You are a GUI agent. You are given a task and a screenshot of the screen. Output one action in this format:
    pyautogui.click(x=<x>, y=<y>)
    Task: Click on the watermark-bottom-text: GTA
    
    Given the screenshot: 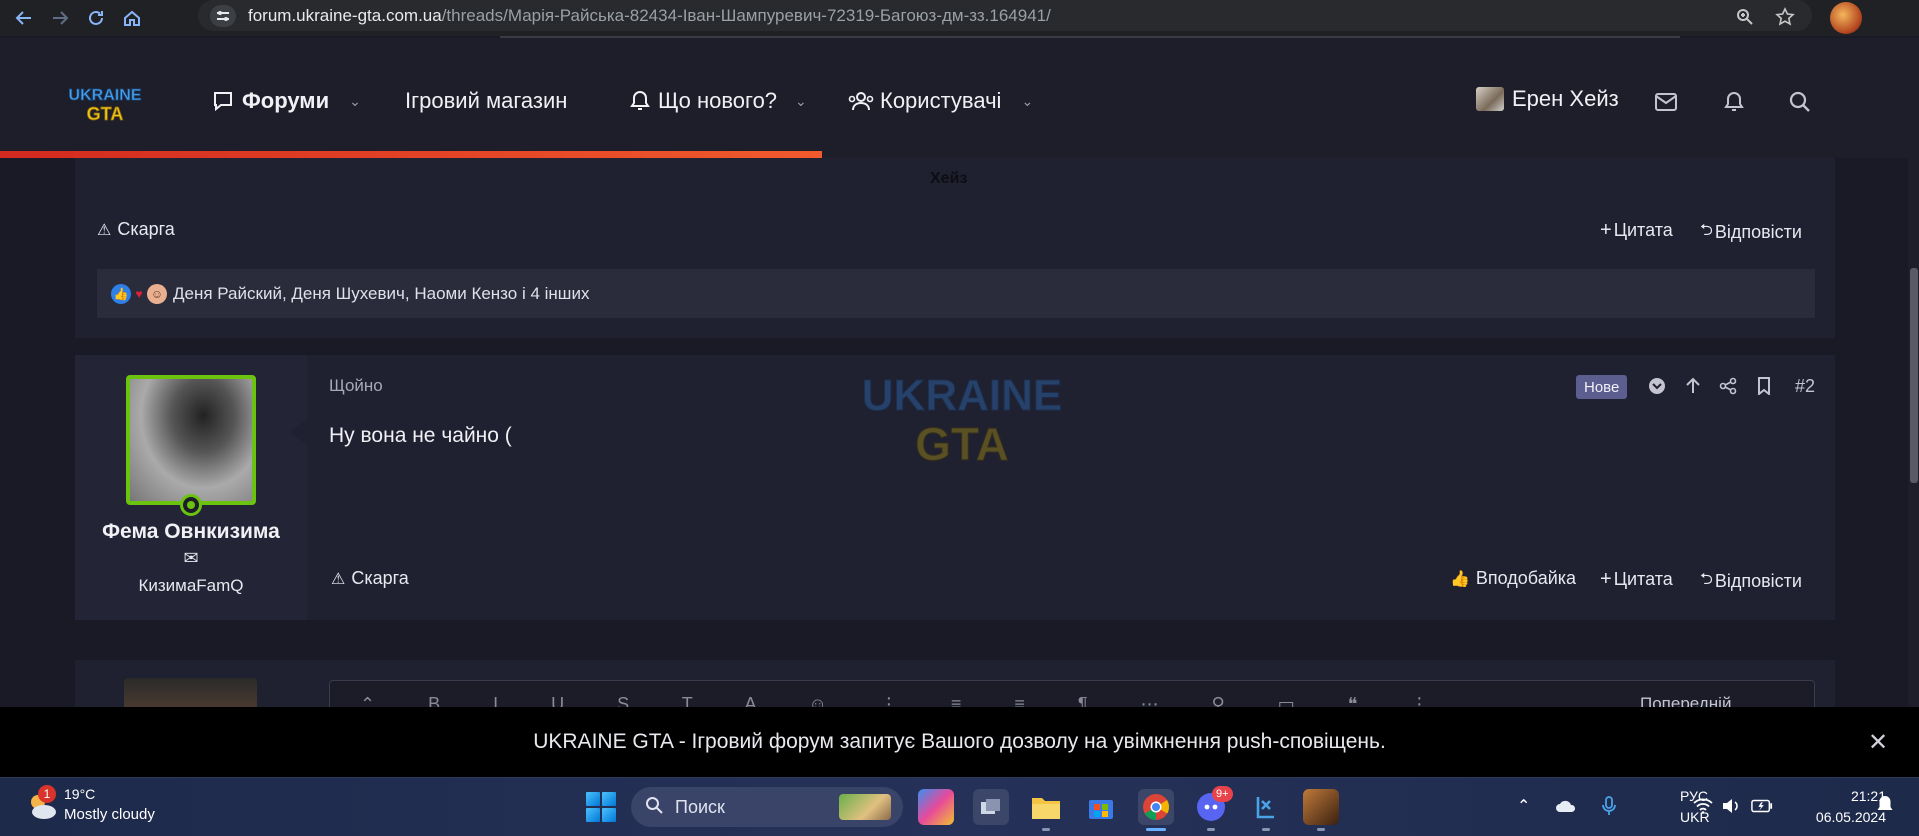 What is the action you would take?
    pyautogui.click(x=962, y=443)
    